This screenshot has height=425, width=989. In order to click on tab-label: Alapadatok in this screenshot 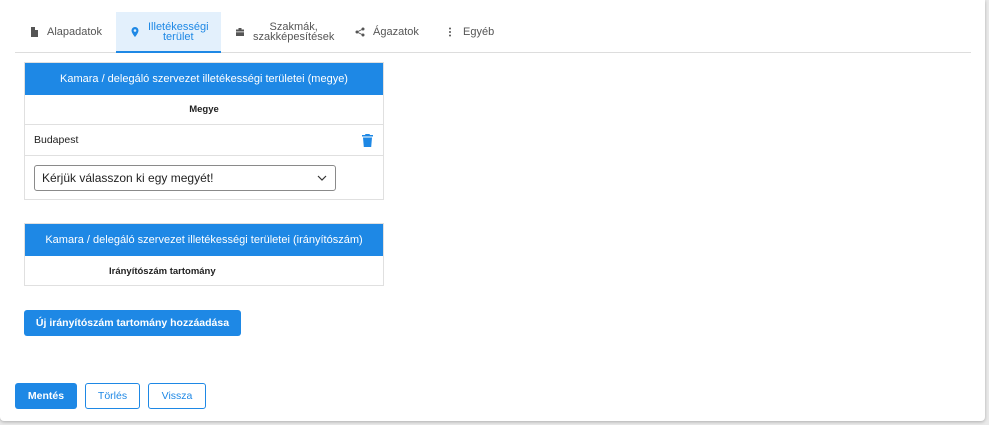, I will do `click(75, 32)`.